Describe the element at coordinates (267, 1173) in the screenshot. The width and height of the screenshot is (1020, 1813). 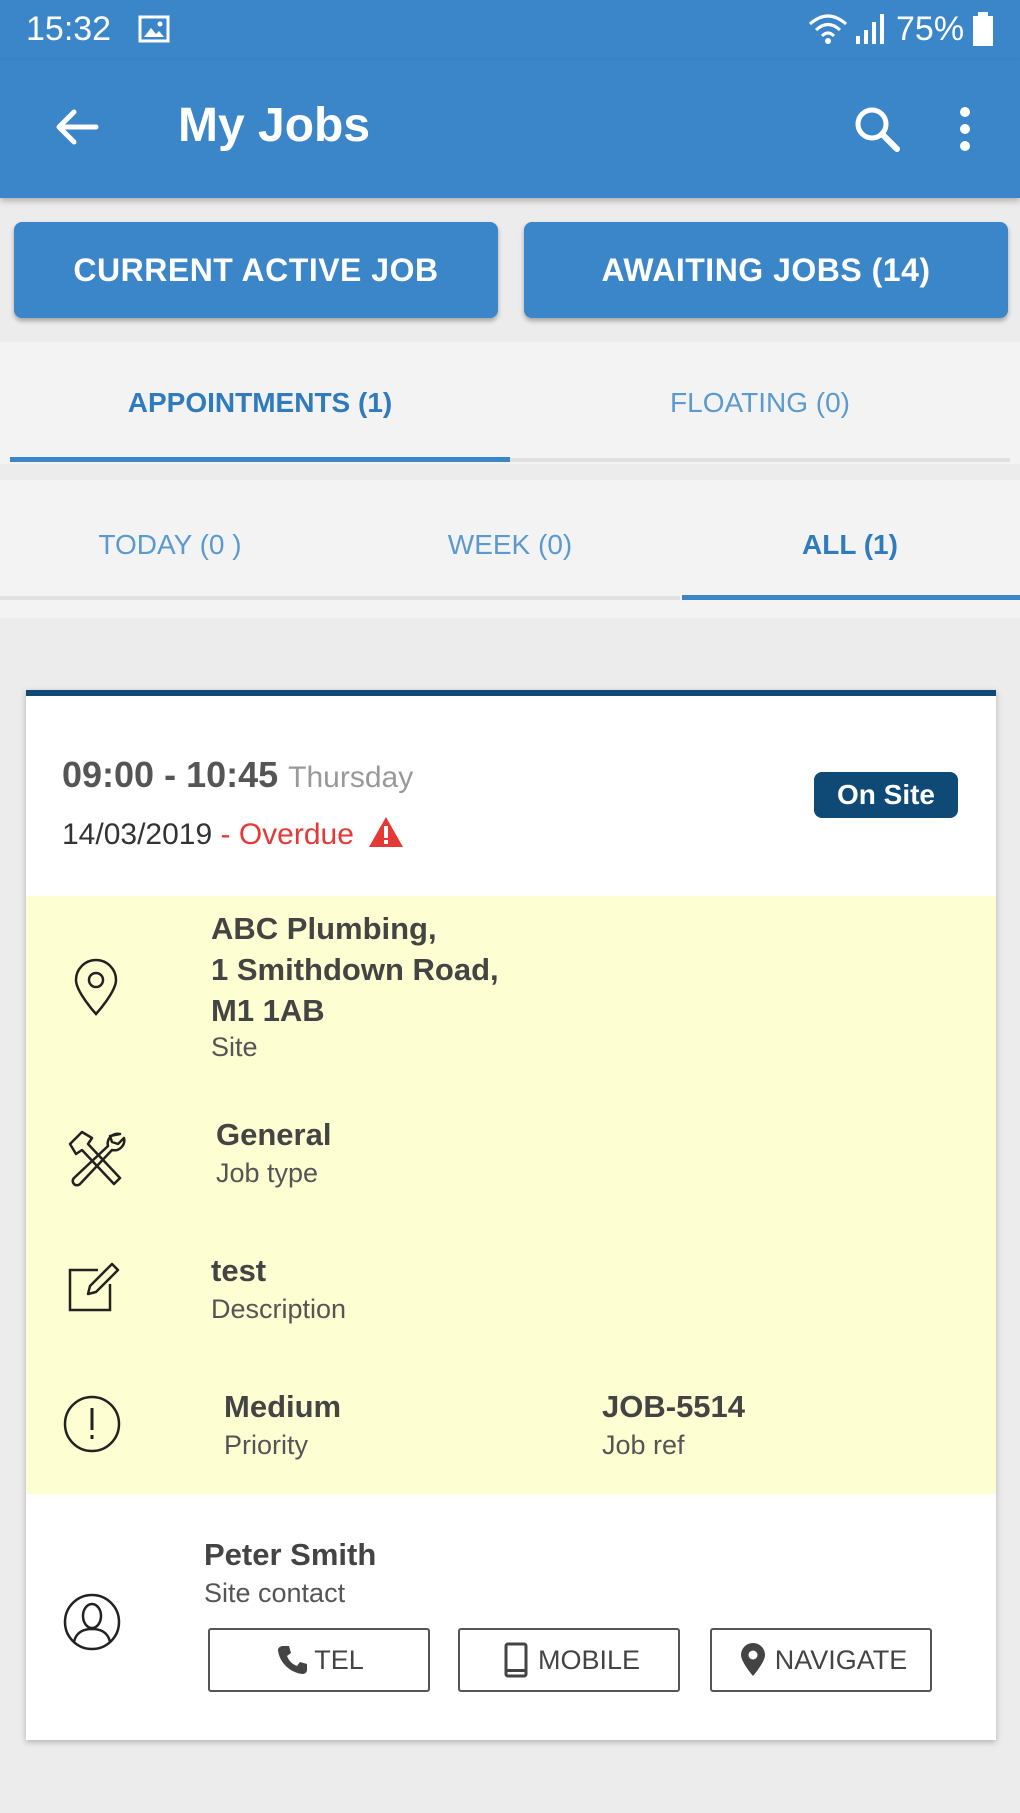
I see `job-type-label: Job type` at that location.